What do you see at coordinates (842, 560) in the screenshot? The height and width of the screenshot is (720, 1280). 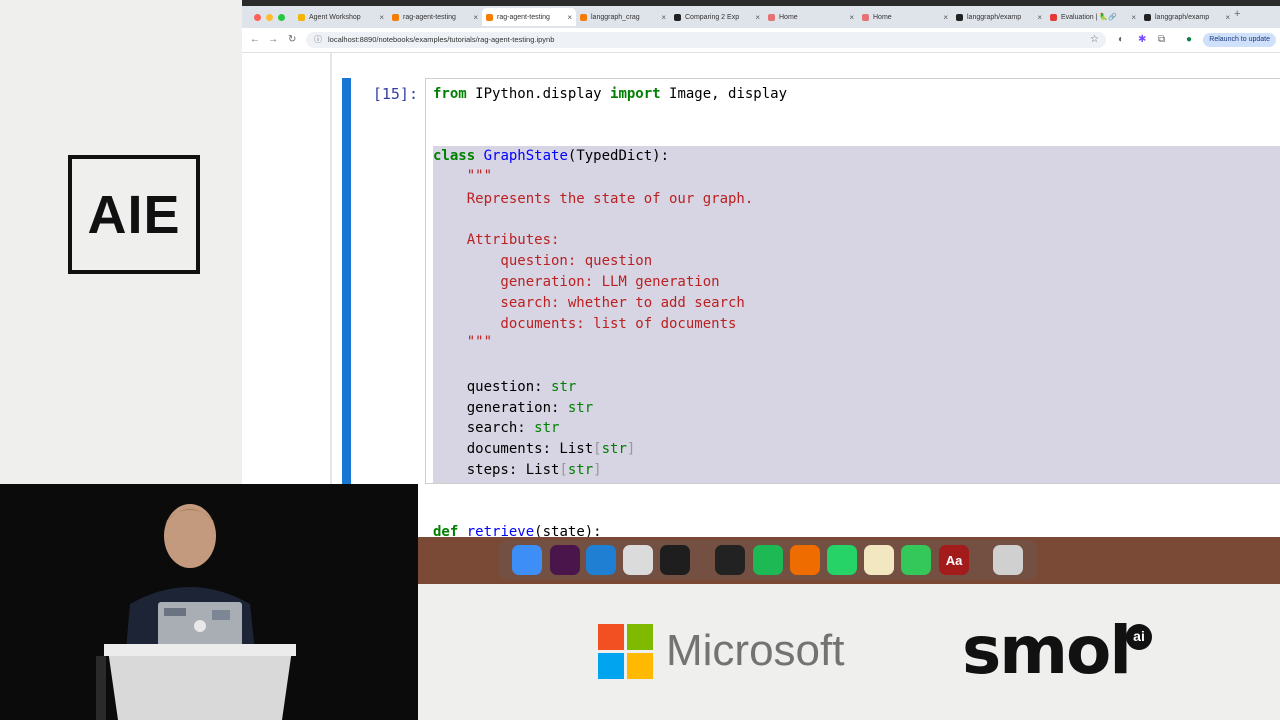 I see `whatsapp-icon` at bounding box center [842, 560].